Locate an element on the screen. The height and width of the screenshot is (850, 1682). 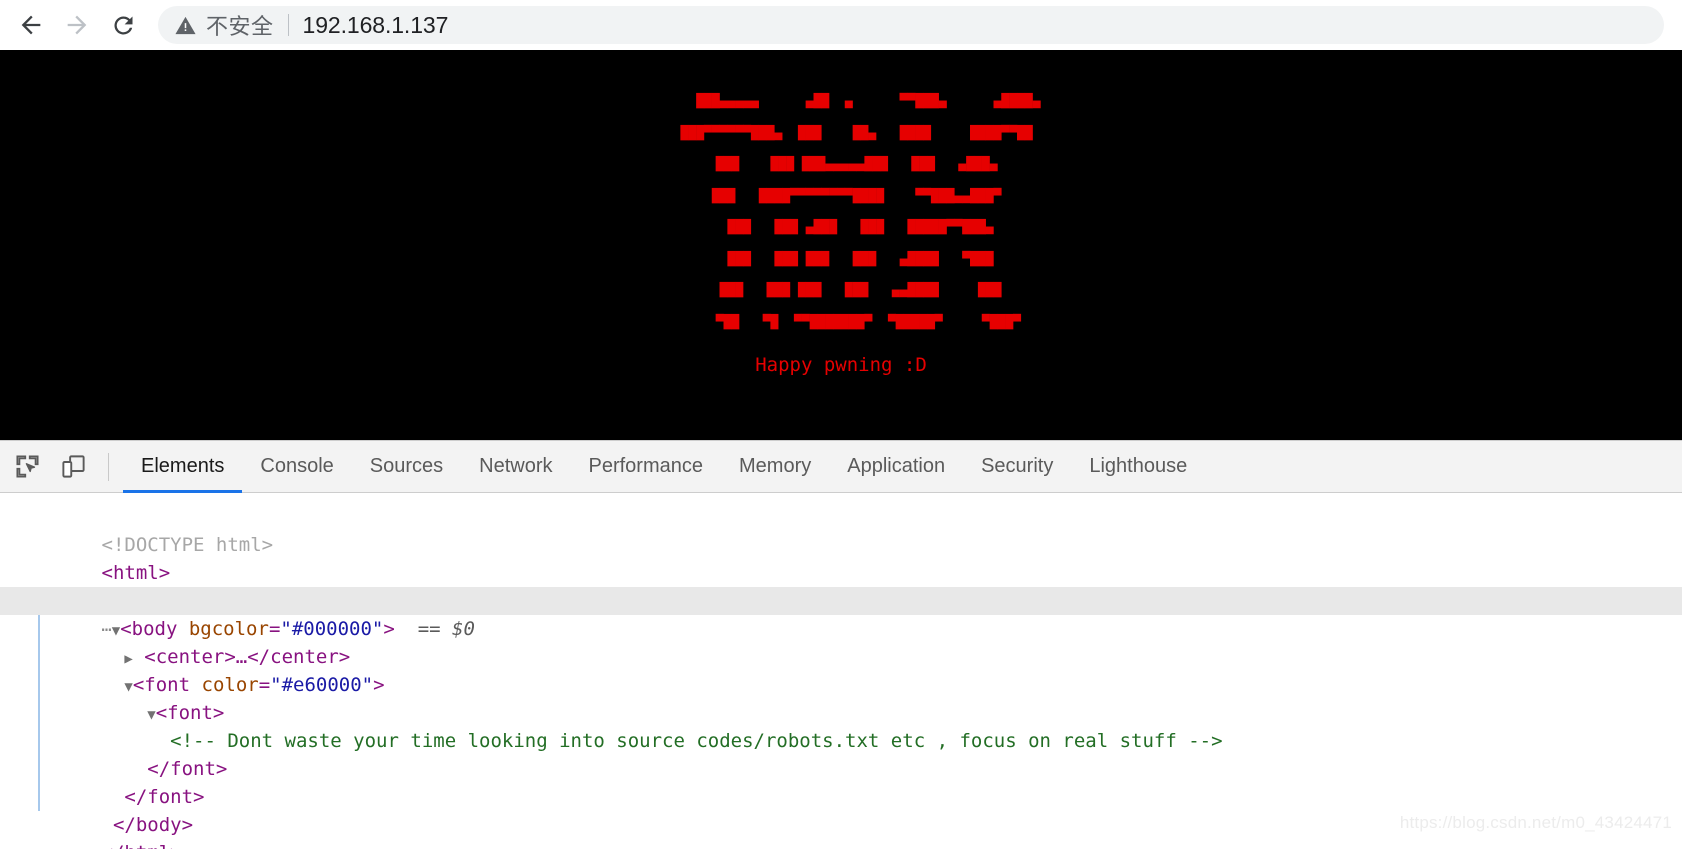
forward-arrow-icon is located at coordinates (77, 25).